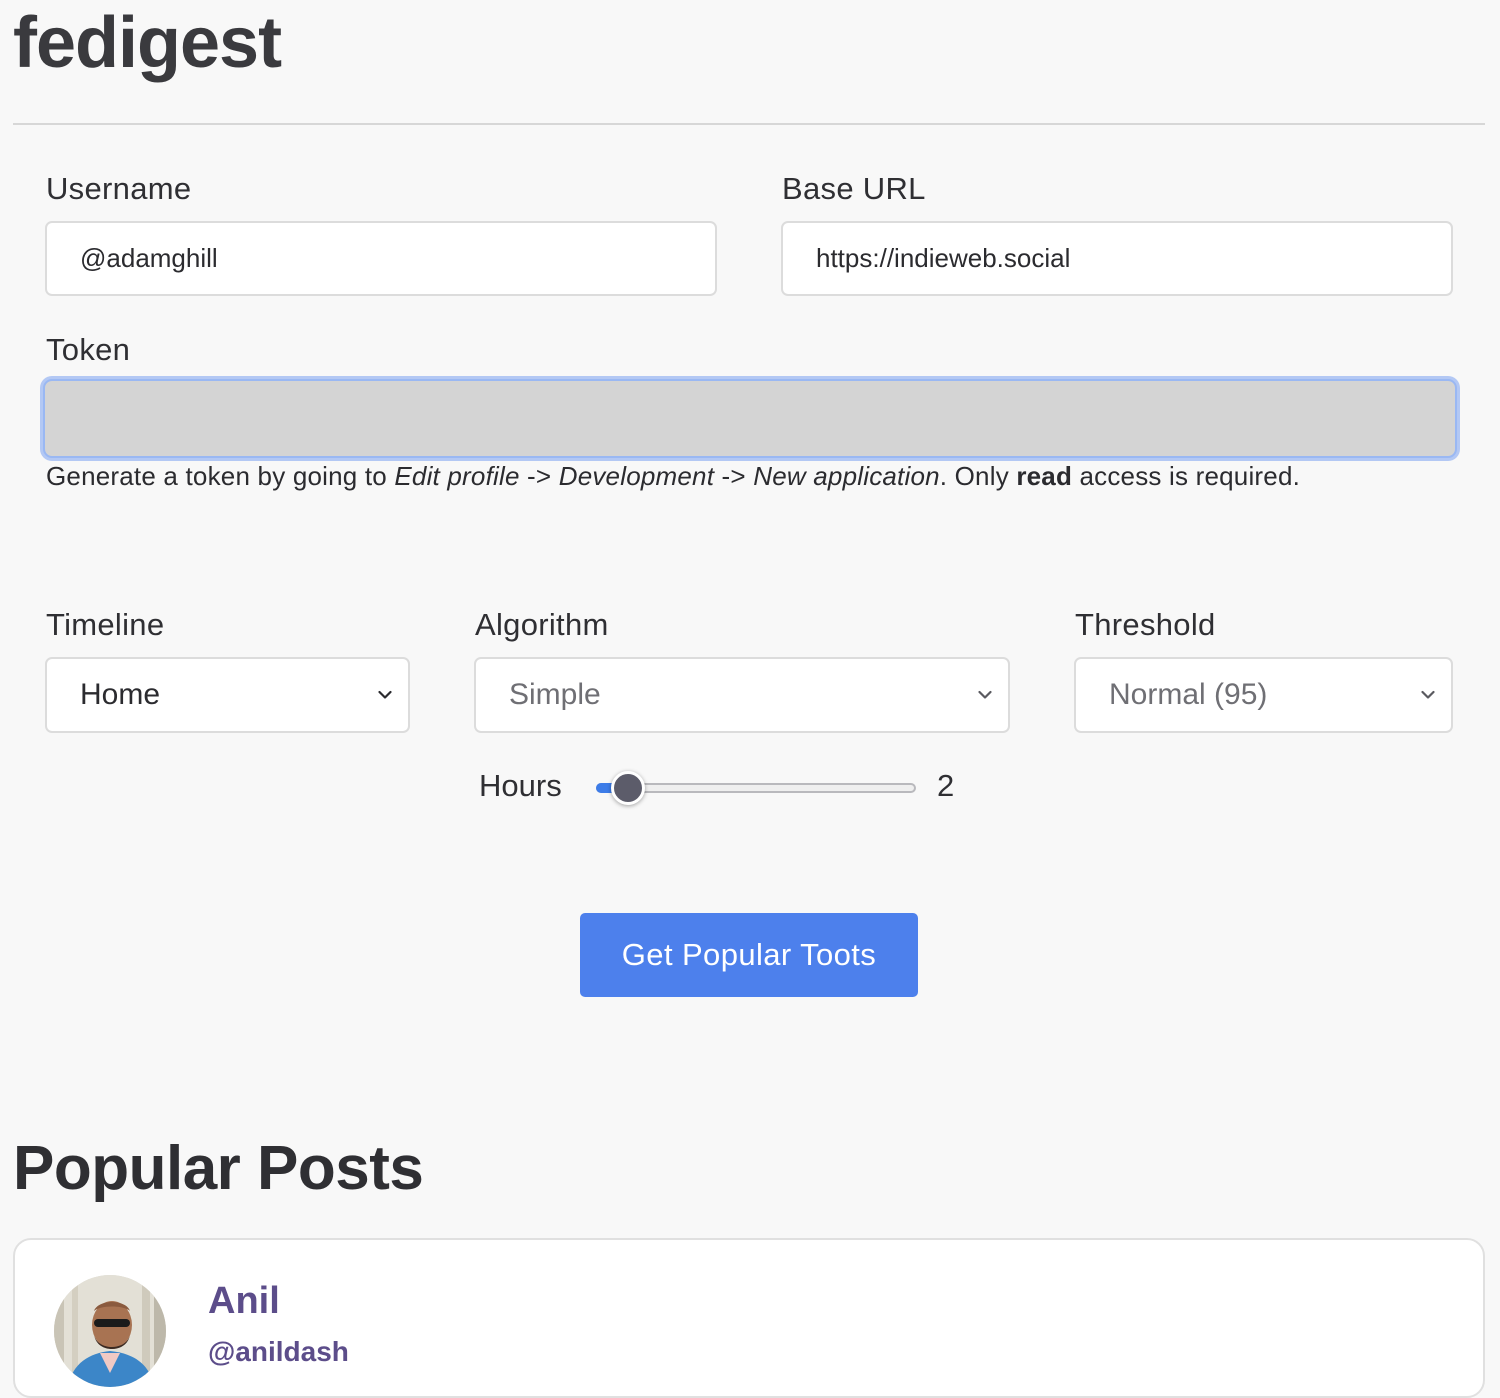 Image resolution: width=1500 pixels, height=1398 pixels. What do you see at coordinates (105, 624) in the screenshot?
I see `timeline-label: Timeline` at bounding box center [105, 624].